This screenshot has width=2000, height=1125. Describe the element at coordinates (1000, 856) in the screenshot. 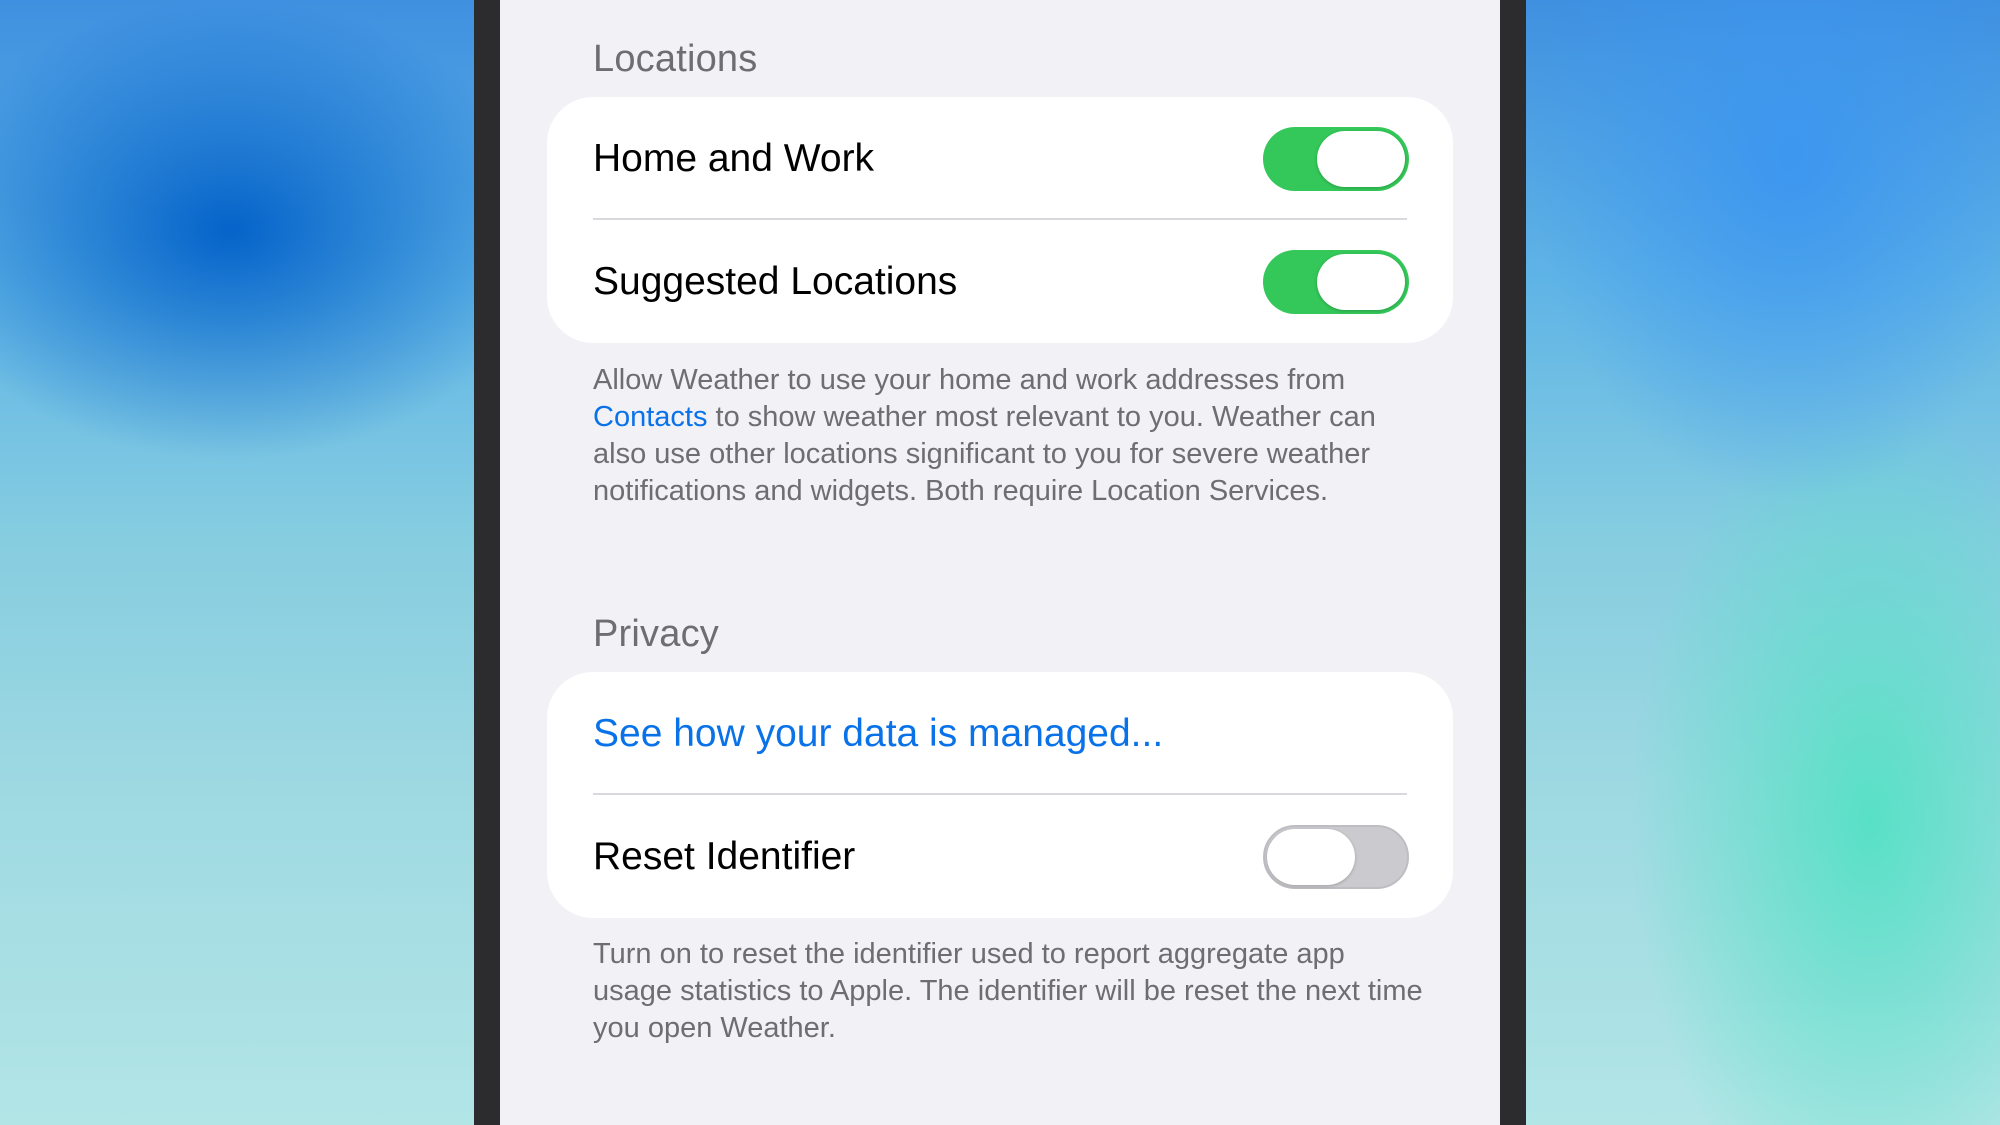

I see `reset-identifier-row: Reset Identifier` at that location.